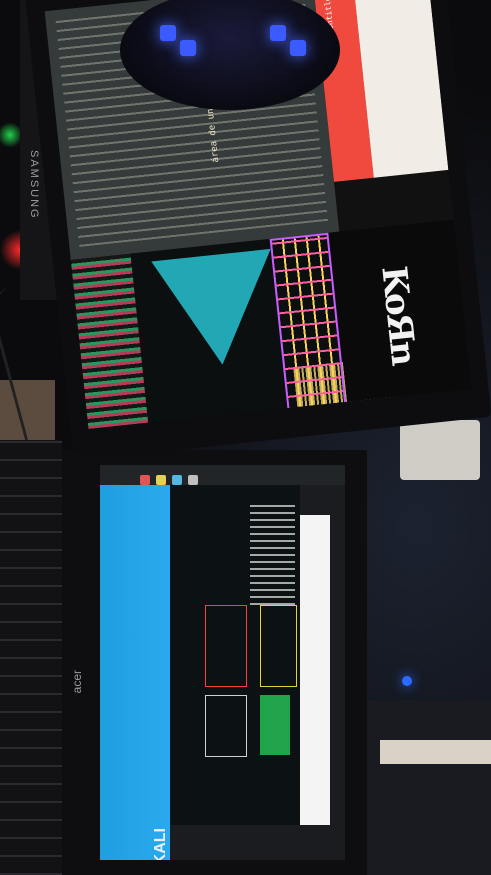  Describe the element at coordinates (440, 450) in the screenshot. I see `router-device` at that location.